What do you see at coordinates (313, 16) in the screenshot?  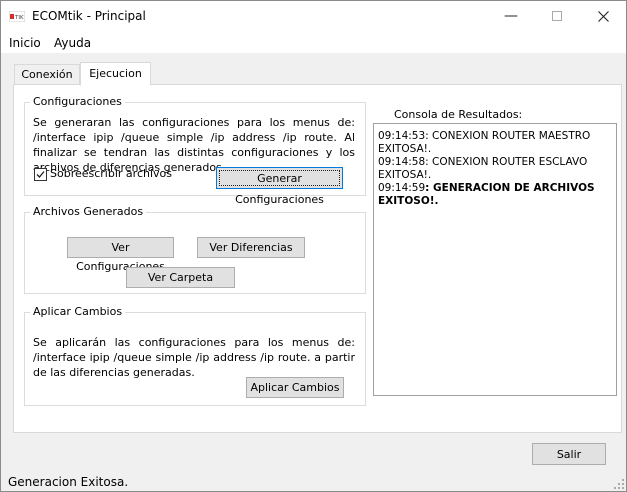 I see `title-bar: TIK ECOMtik - Principal —` at bounding box center [313, 16].